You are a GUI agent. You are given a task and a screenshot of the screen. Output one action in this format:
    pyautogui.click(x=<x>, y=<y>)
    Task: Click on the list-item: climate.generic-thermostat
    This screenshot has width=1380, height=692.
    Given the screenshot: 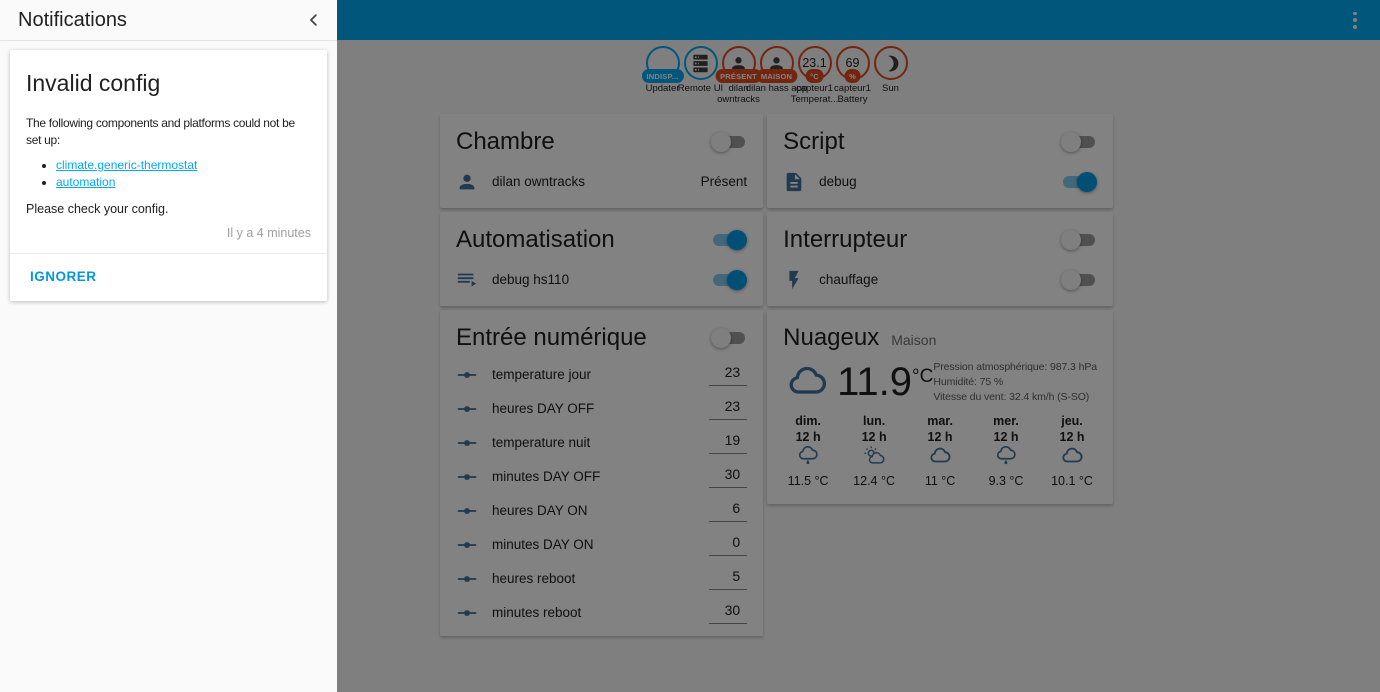 What is the action you would take?
    pyautogui.click(x=183, y=165)
    